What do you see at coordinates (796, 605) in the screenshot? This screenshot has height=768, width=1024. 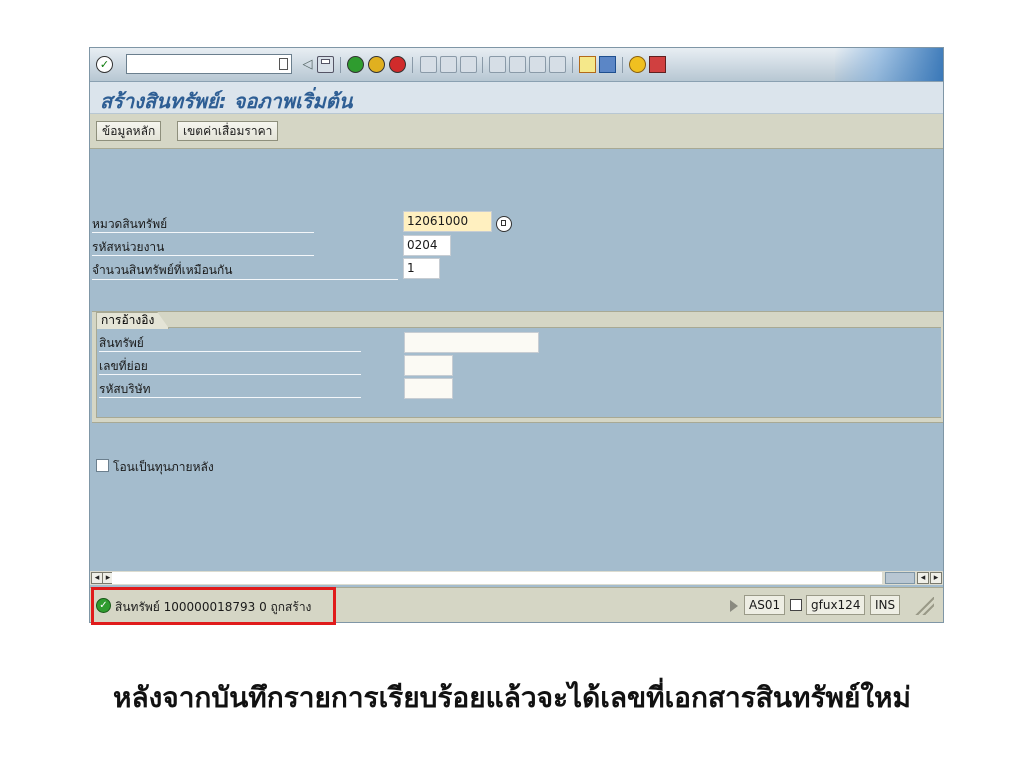 I see `session-list-icon` at bounding box center [796, 605].